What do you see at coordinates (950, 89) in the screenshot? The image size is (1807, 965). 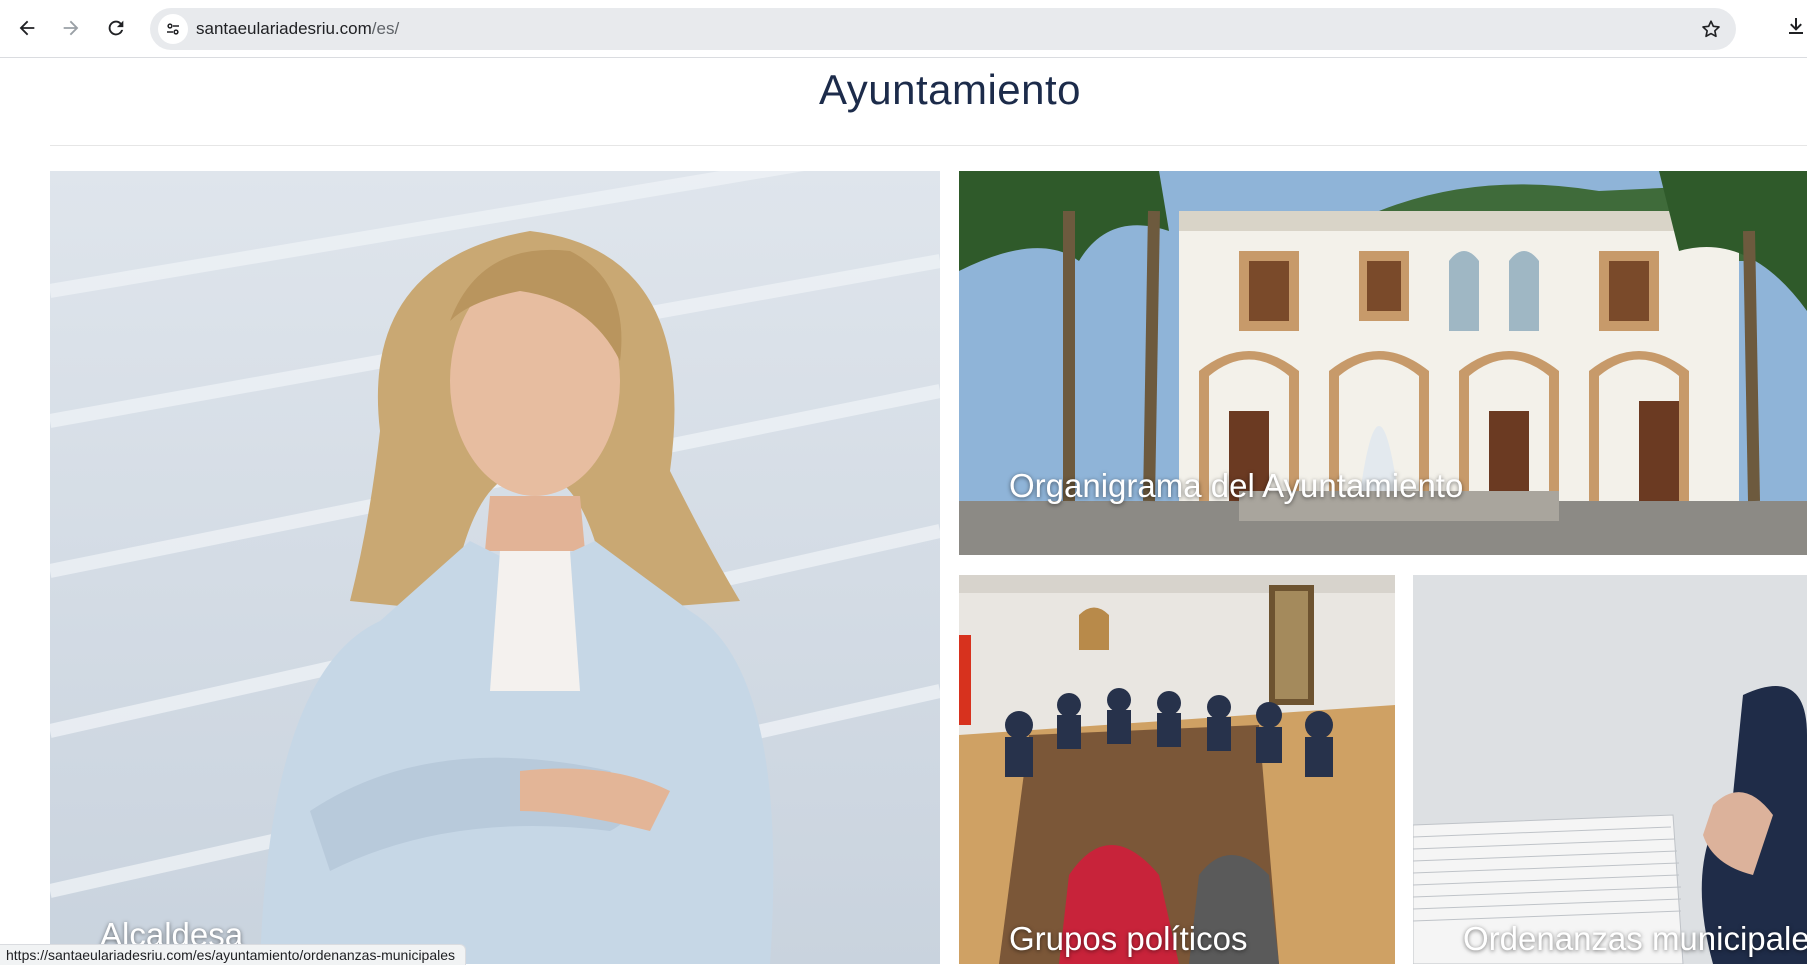 I see `page-title: Ayuntamiento` at bounding box center [950, 89].